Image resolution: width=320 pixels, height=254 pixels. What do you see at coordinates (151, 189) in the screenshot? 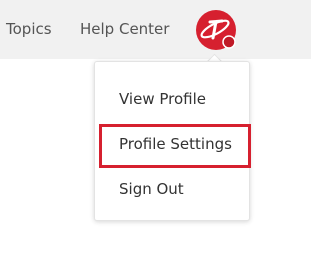
I see `menu-item-sign-out: Sign Out` at bounding box center [151, 189].